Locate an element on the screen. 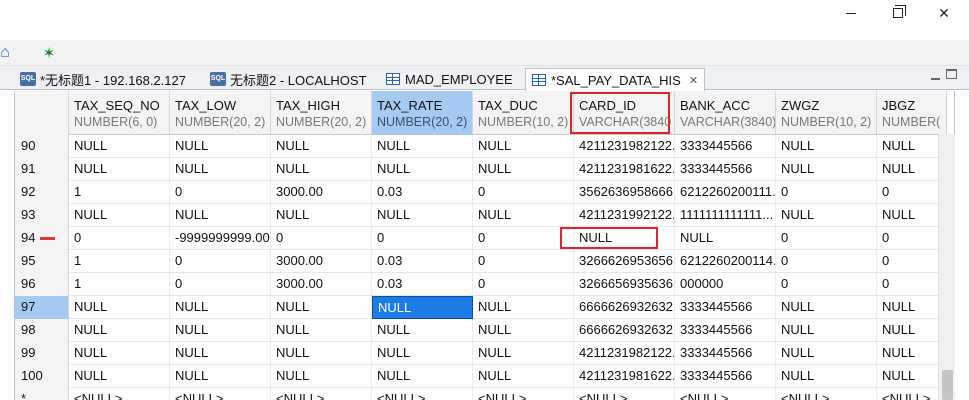 The height and width of the screenshot is (400, 969). vertical-scrollbar is located at coordinates (946, 267).